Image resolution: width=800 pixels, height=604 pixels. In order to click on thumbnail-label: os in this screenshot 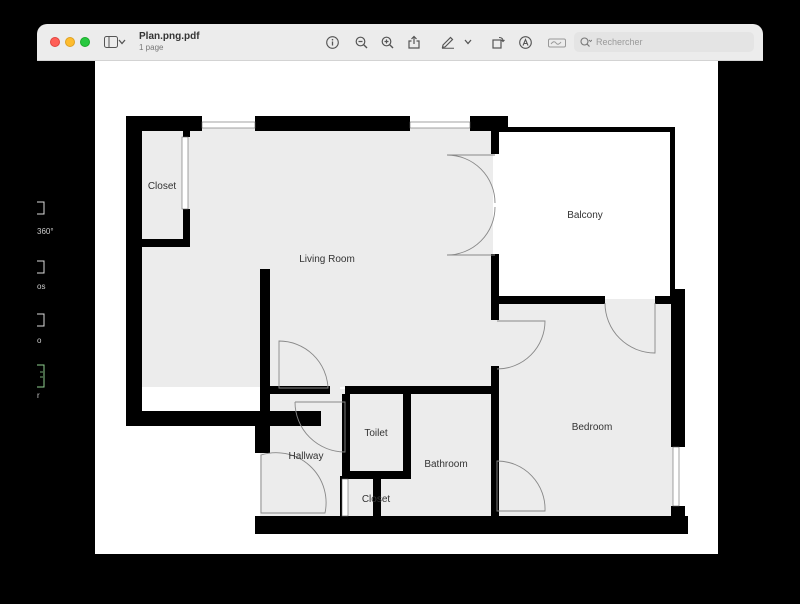, I will do `click(41, 286)`.